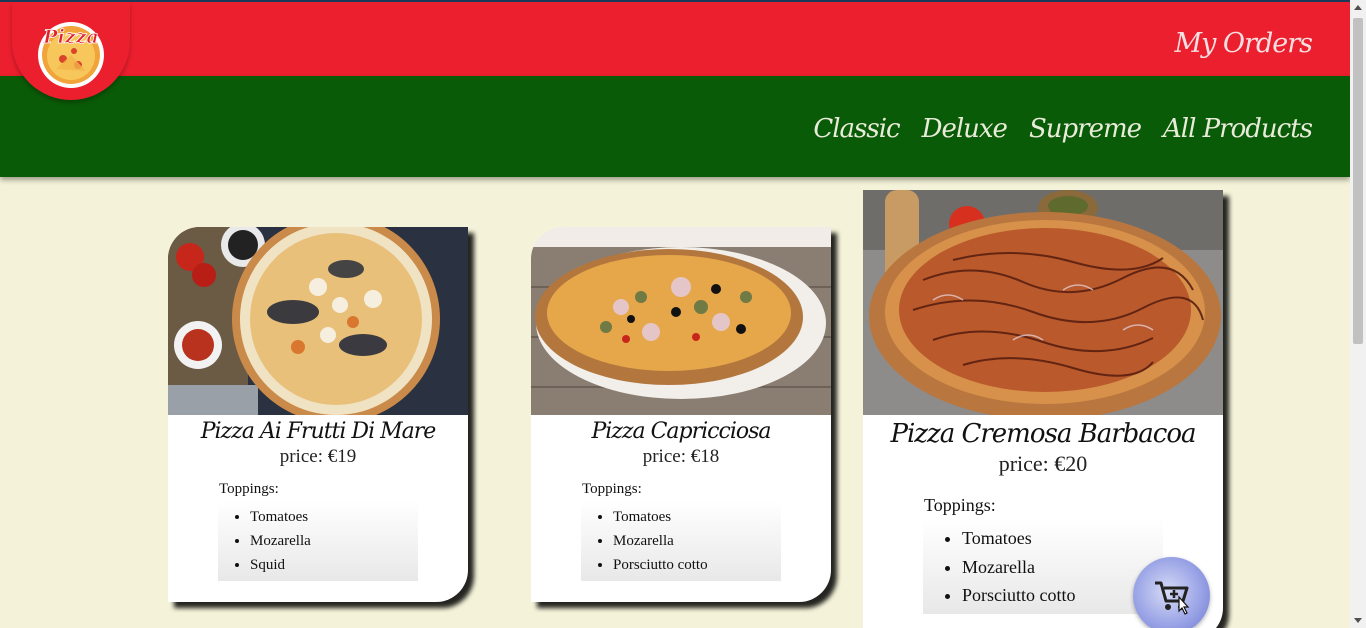 This screenshot has height=628, width=1366. Describe the element at coordinates (1358, 620) in the screenshot. I see `scroll-down-arrow-icon` at that location.